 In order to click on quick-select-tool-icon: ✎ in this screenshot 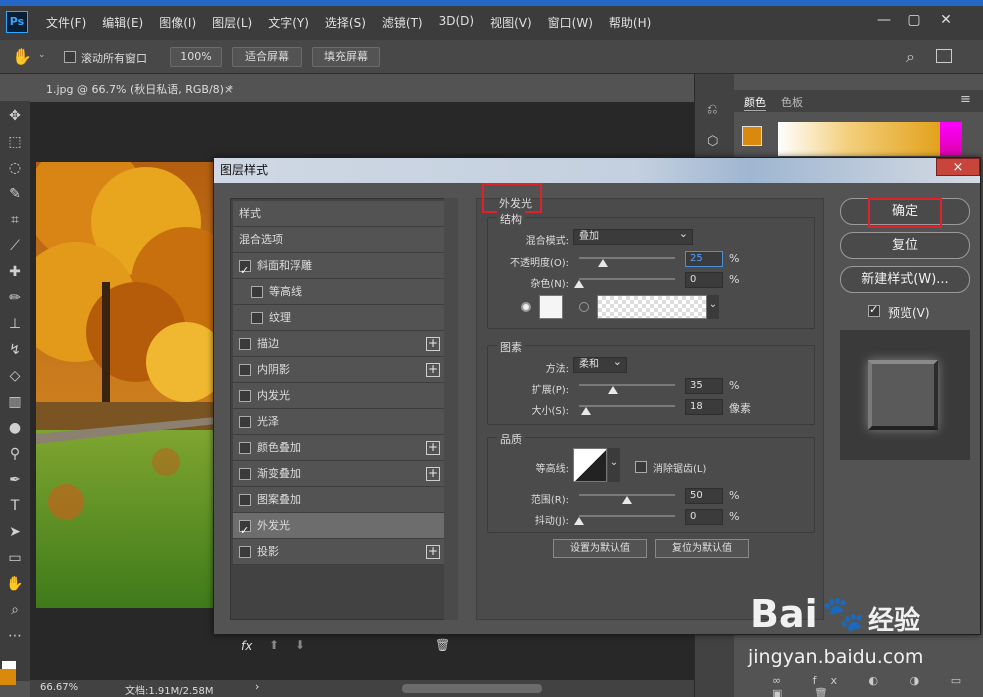, I will do `click(15, 194)`.